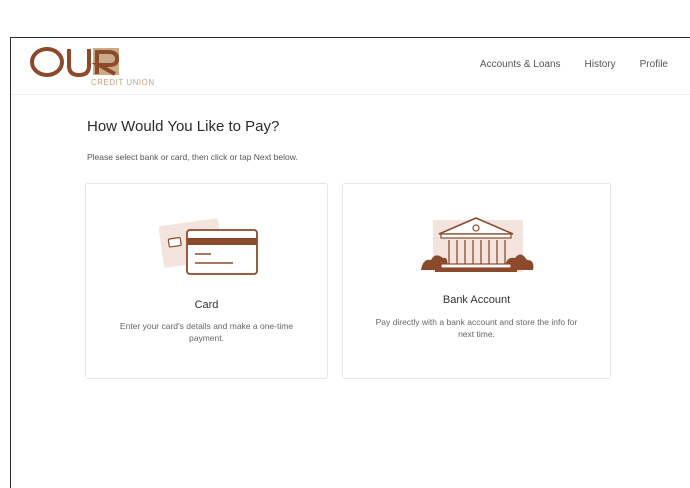  What do you see at coordinates (104, 66) in the screenshot?
I see `credit-union-logo: CREDIT UNION` at bounding box center [104, 66].